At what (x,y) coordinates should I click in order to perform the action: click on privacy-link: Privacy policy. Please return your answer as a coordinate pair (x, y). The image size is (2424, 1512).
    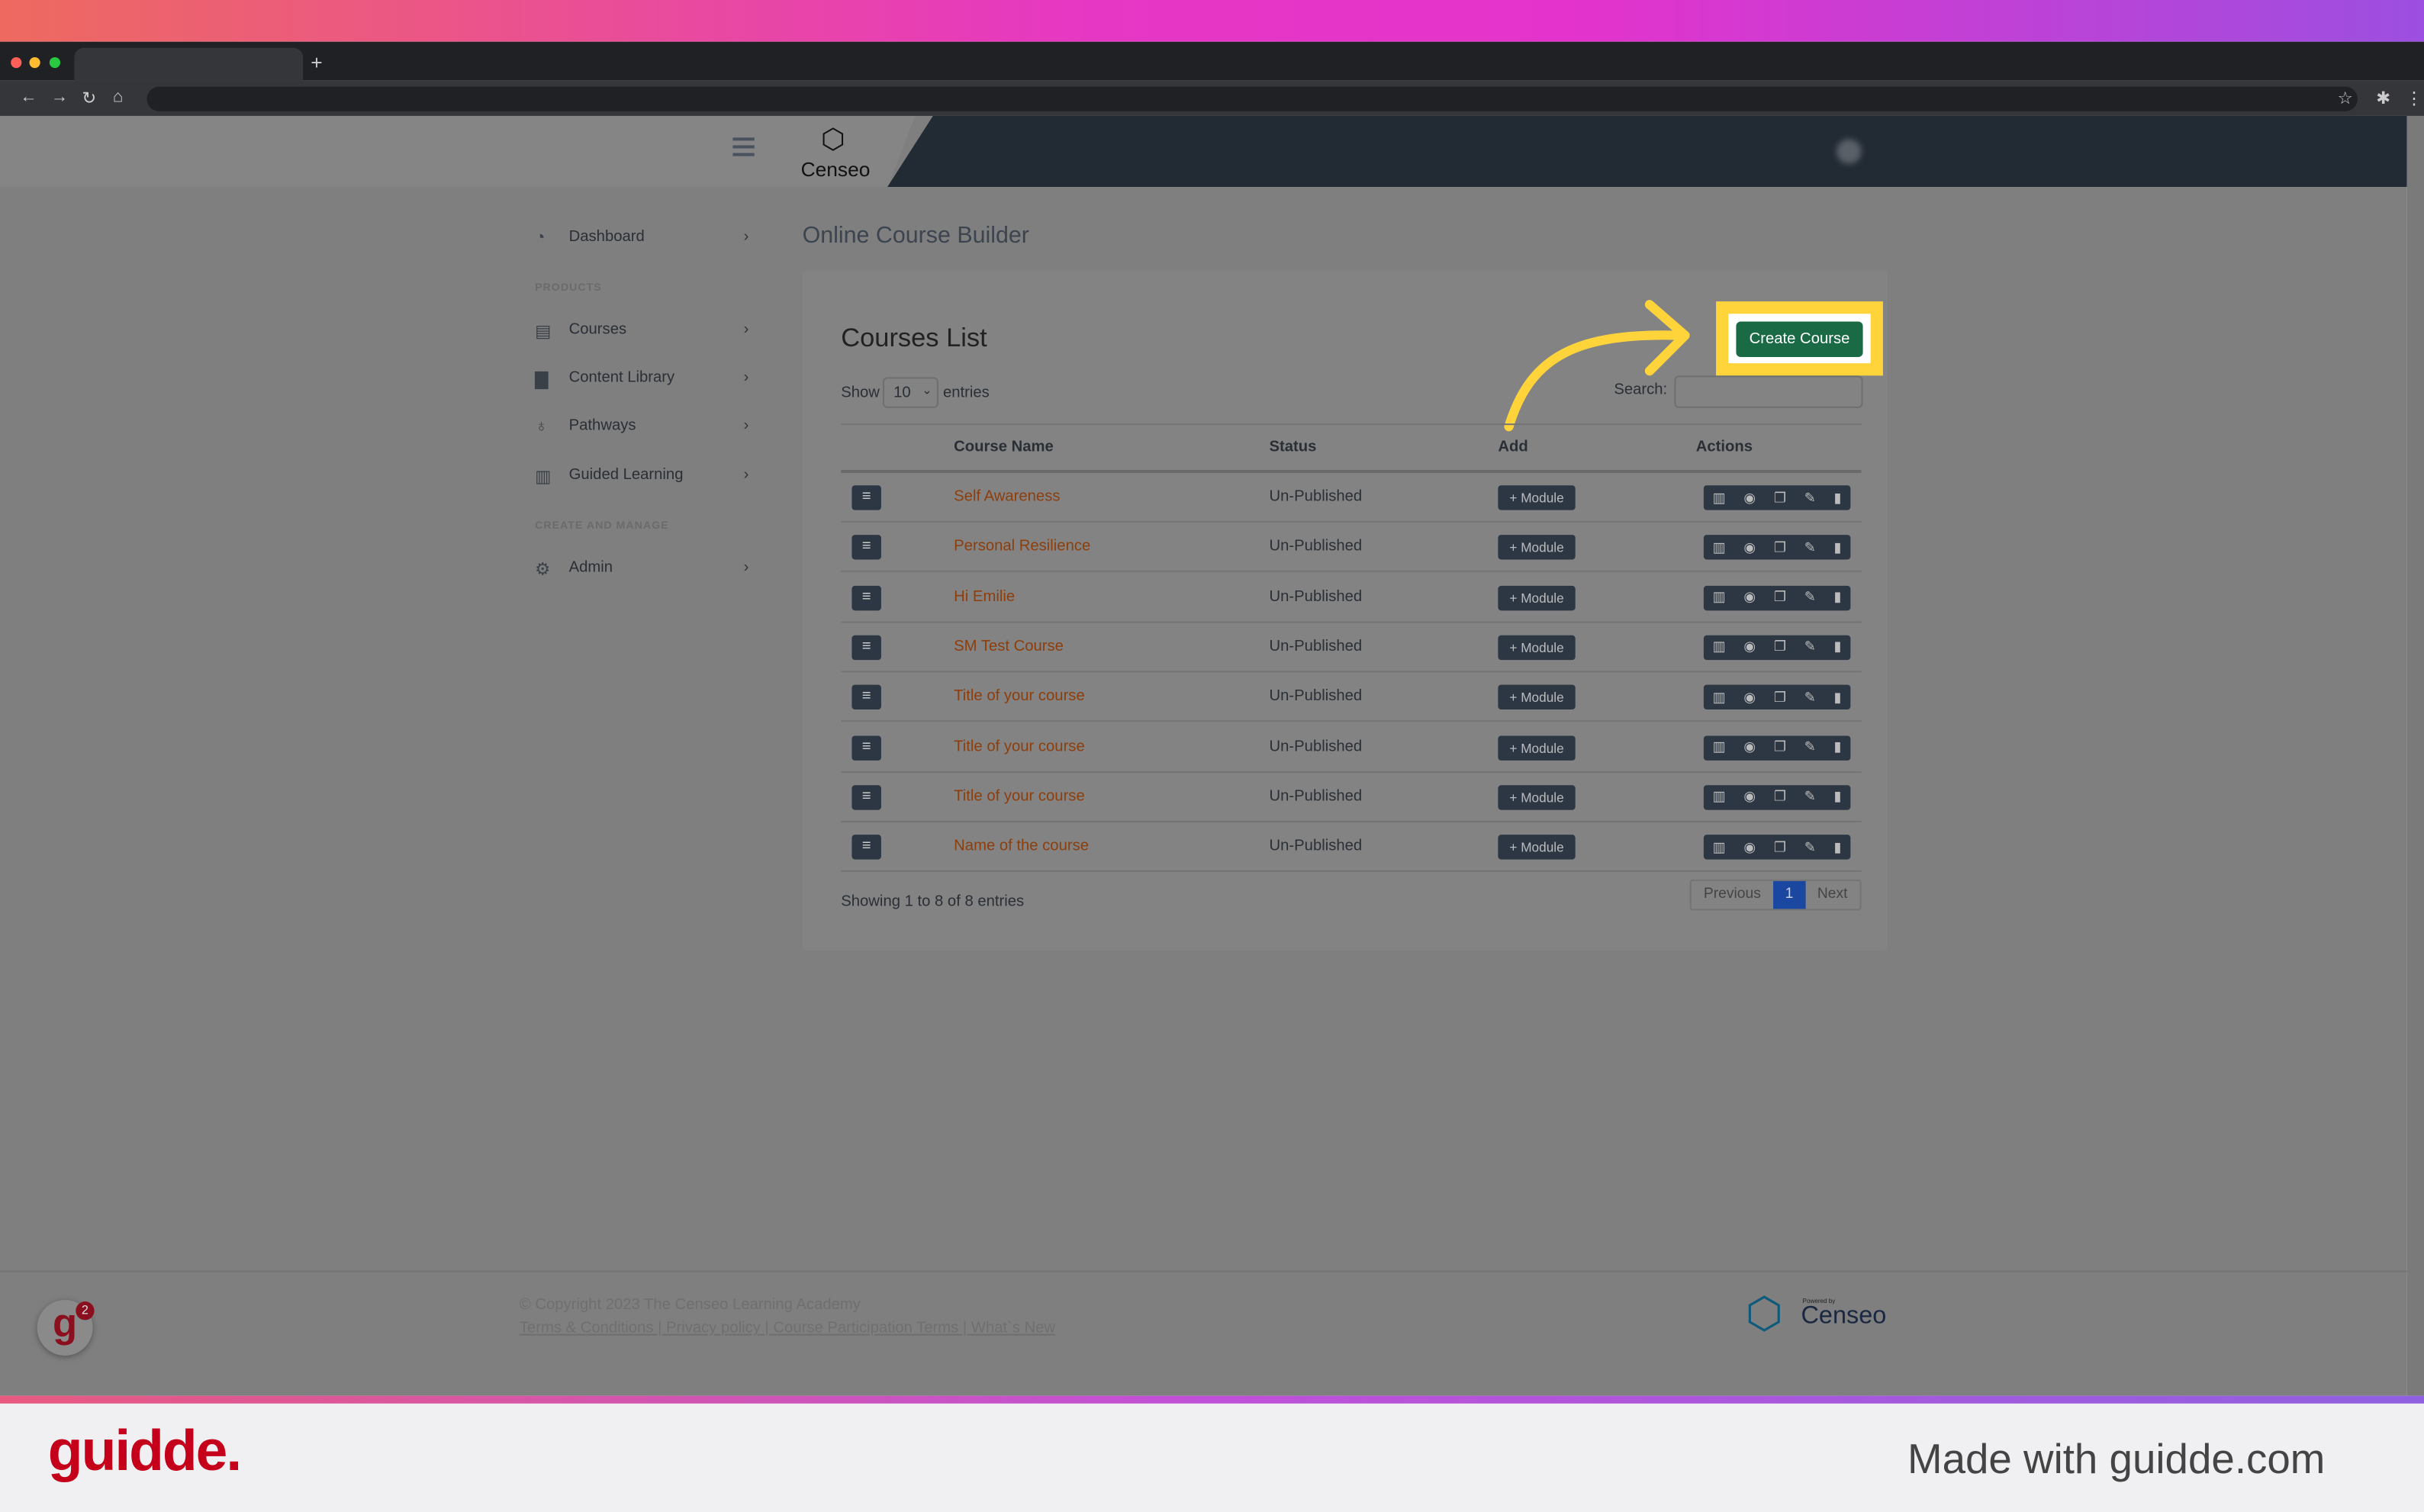
    Looking at the image, I should click on (713, 1329).